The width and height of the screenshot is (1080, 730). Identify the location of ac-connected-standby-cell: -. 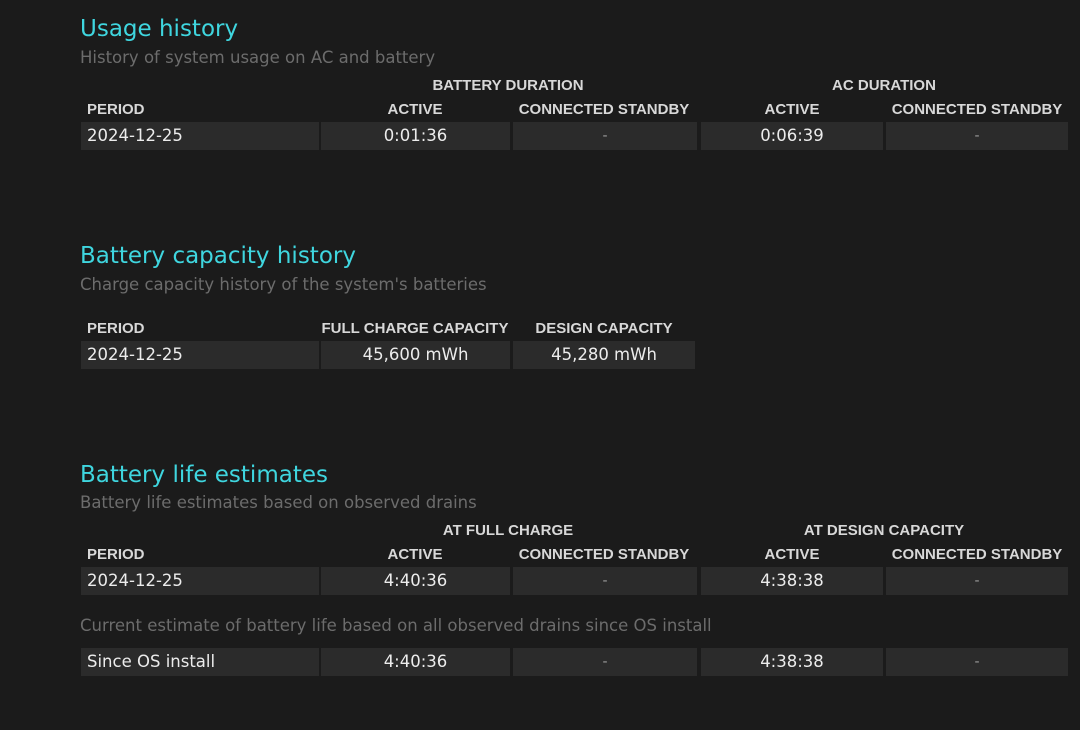
(977, 136).